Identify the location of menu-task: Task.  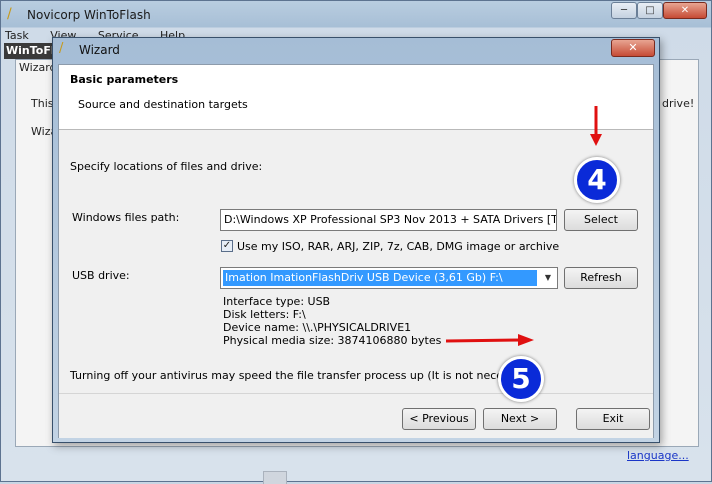
(17, 35).